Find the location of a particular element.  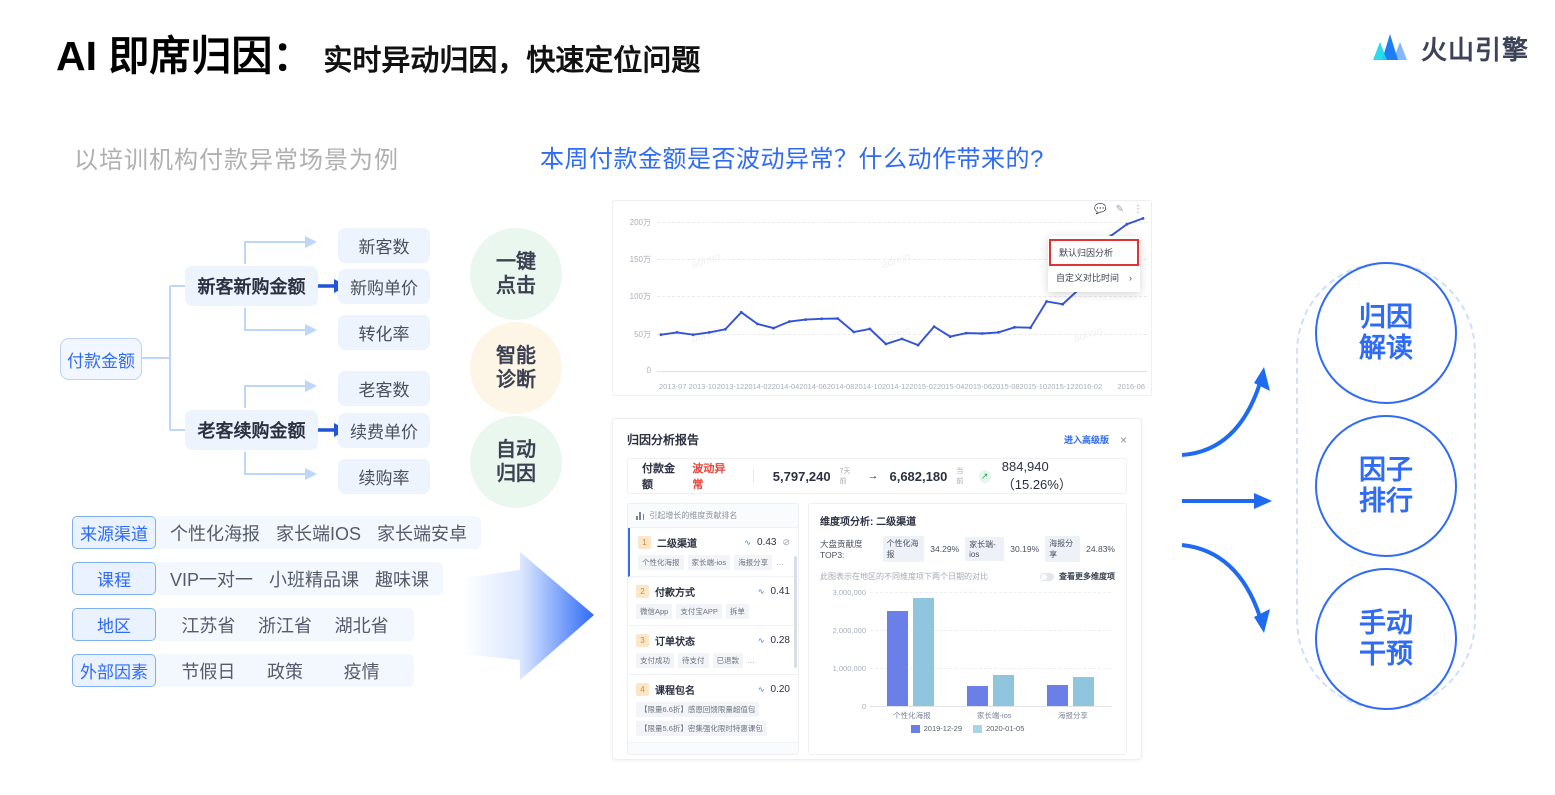

bar-chart-icon is located at coordinates (640, 515).